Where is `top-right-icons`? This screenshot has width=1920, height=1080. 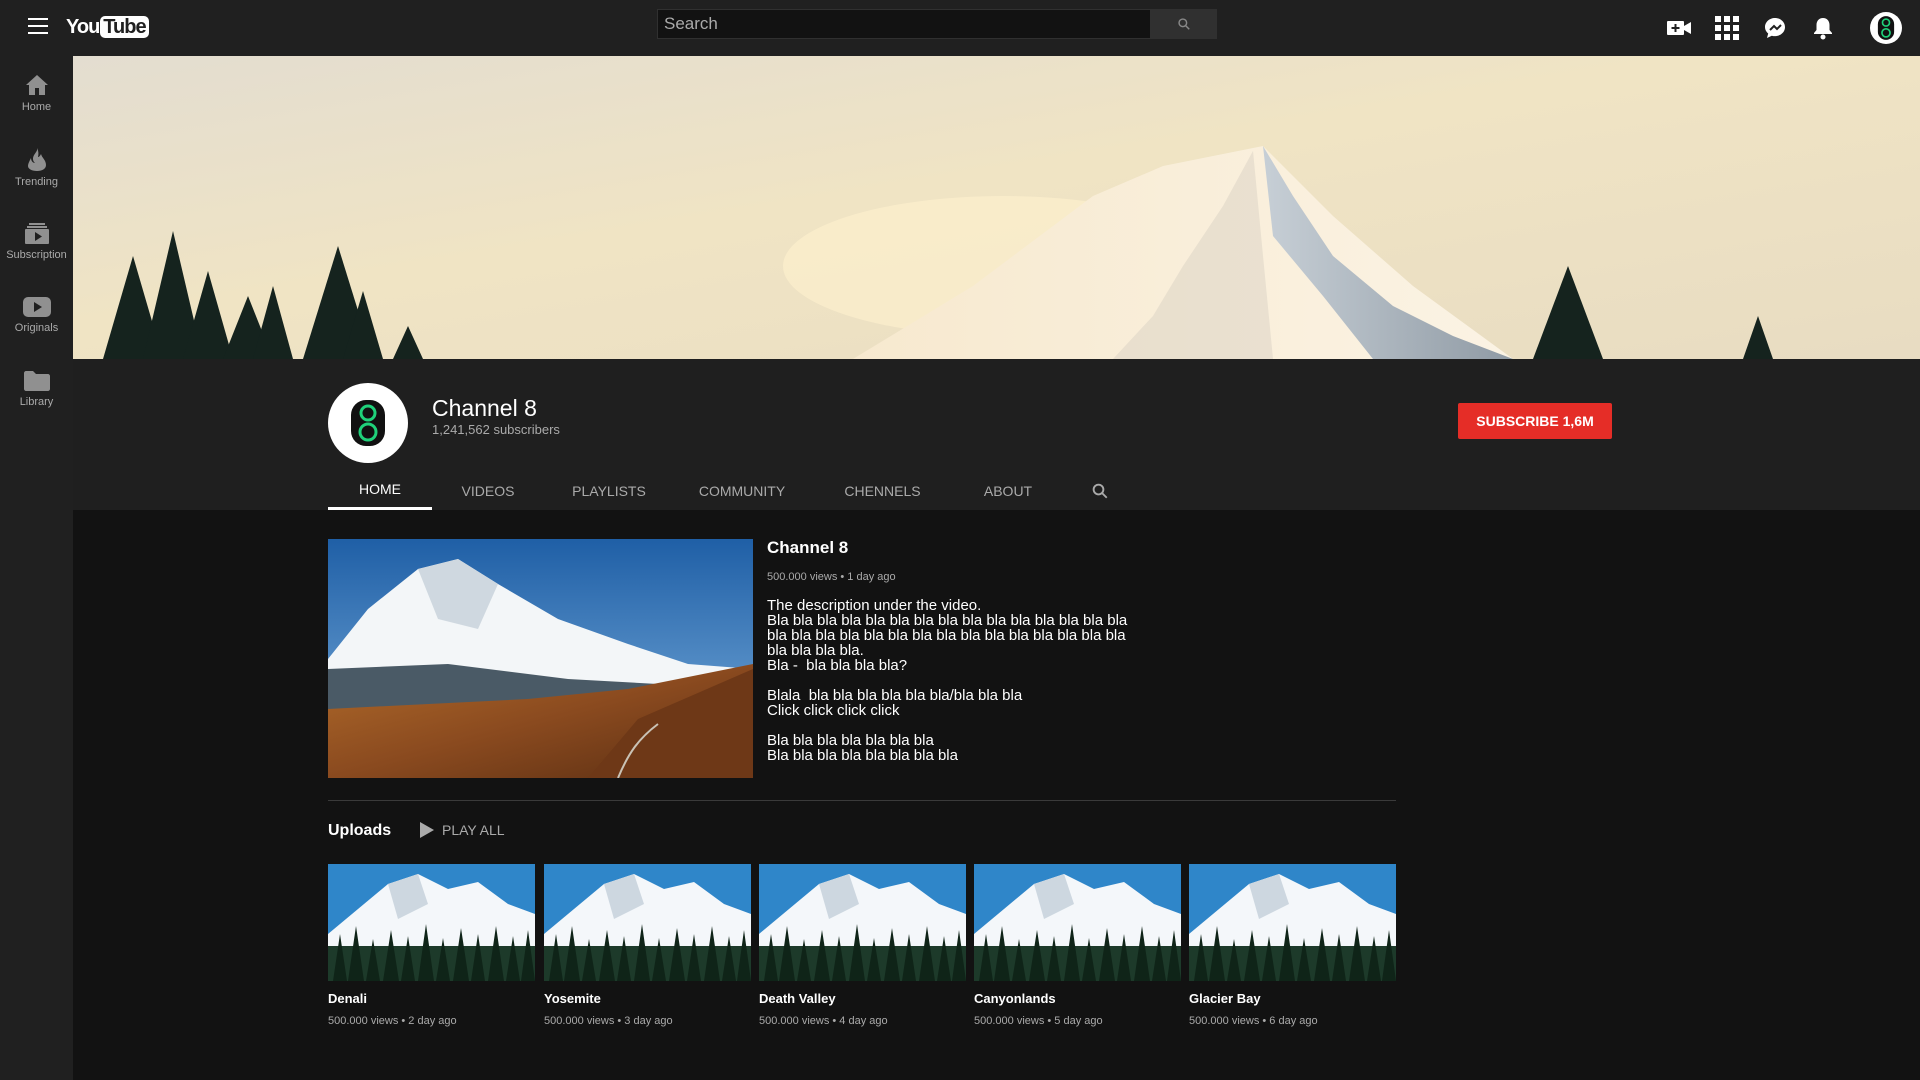 top-right-icons is located at coordinates (1784, 28).